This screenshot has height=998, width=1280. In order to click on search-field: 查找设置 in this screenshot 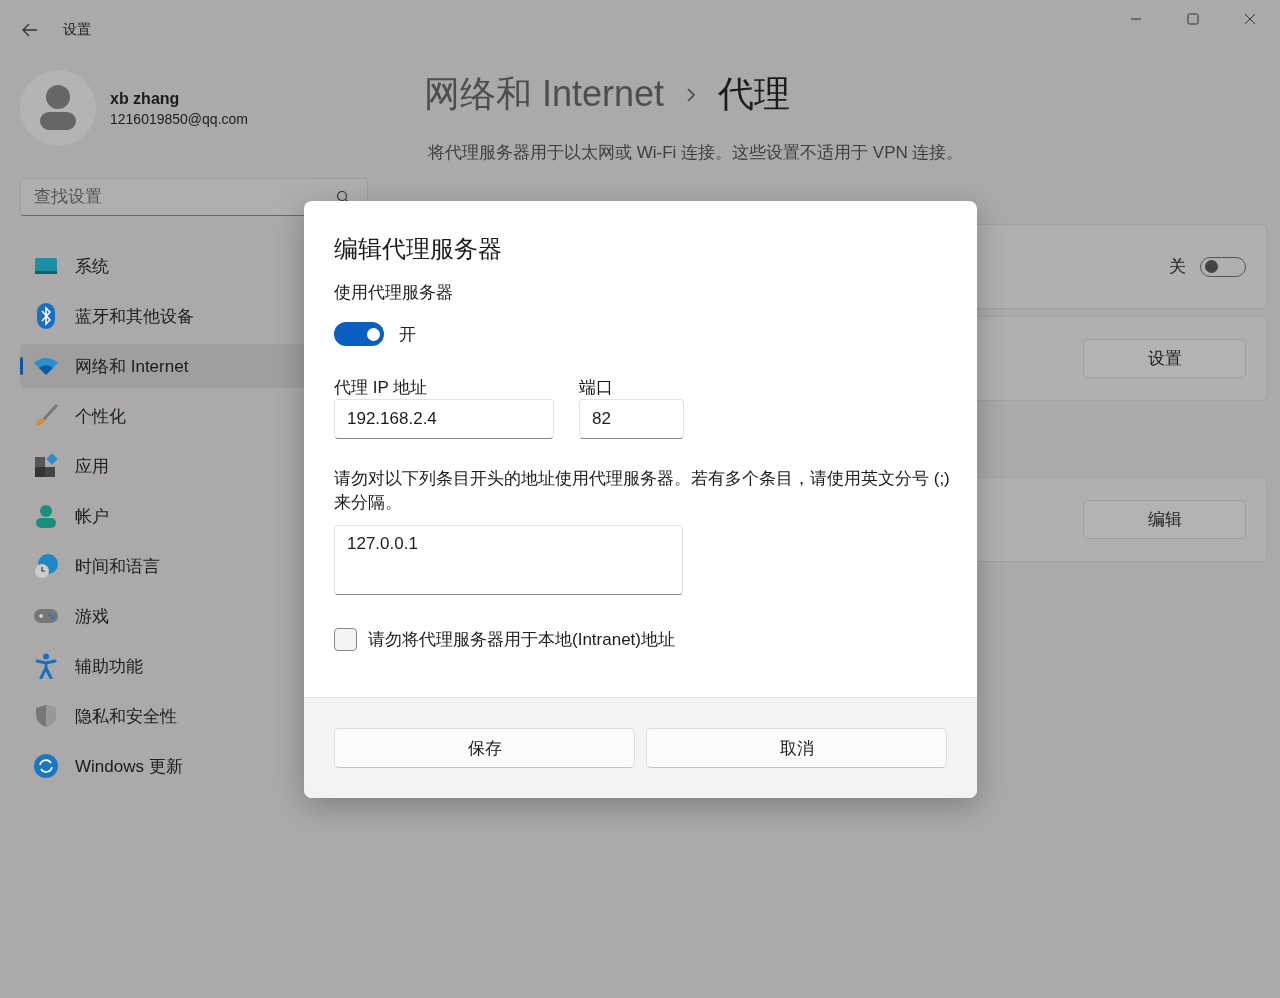, I will do `click(194, 197)`.